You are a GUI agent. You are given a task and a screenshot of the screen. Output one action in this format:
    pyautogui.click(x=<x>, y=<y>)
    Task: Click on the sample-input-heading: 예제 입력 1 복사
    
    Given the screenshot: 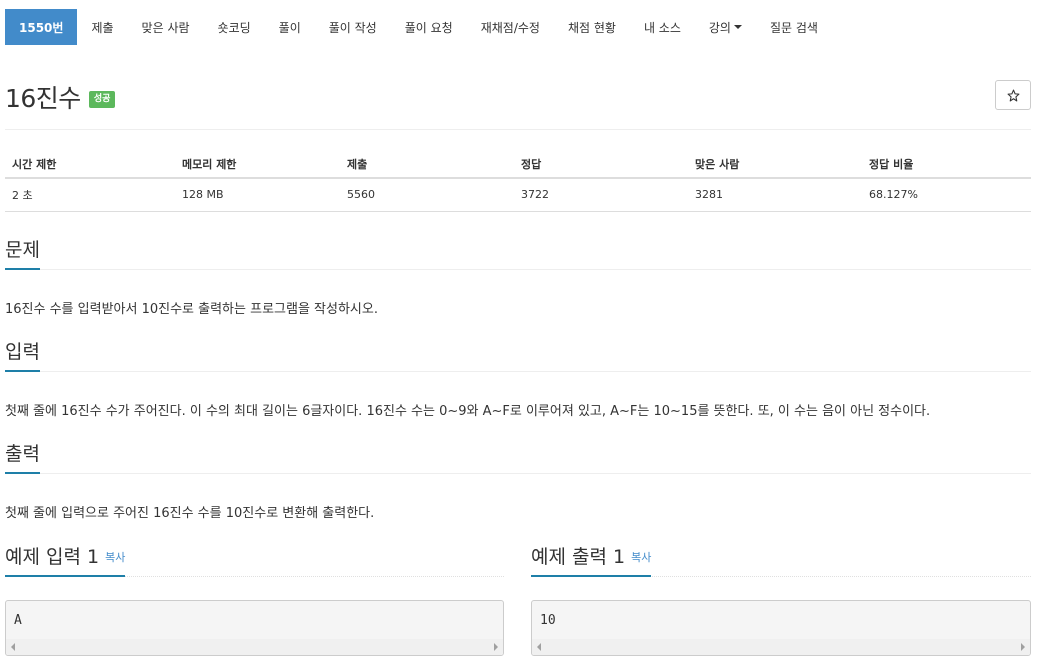 What is the action you would take?
    pyautogui.click(x=65, y=561)
    